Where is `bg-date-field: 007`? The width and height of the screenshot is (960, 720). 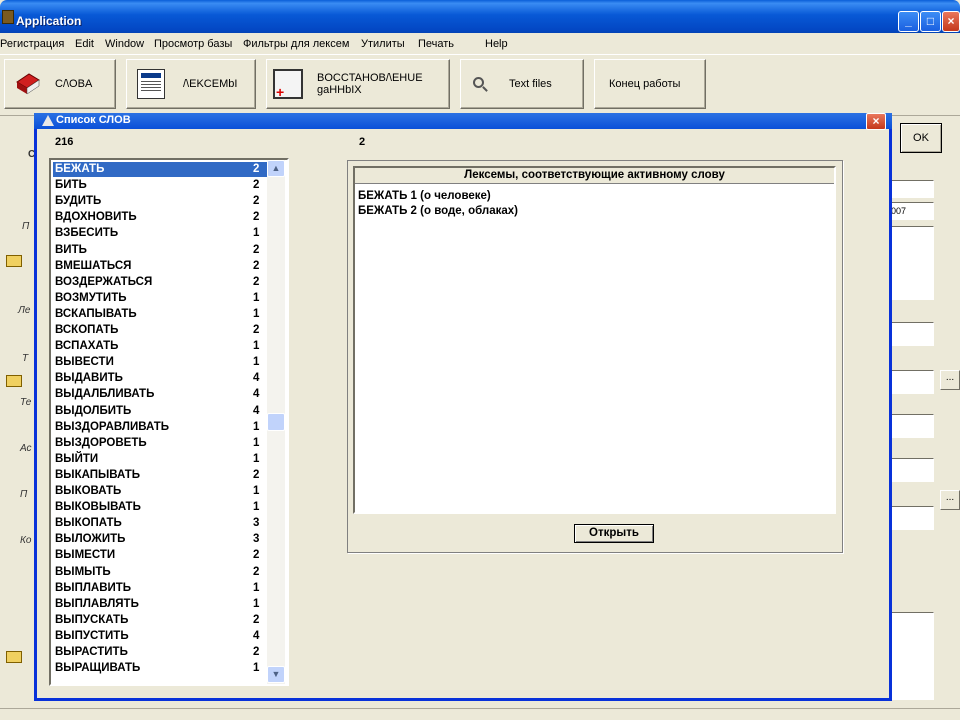 bg-date-field: 007 is located at coordinates (912, 211).